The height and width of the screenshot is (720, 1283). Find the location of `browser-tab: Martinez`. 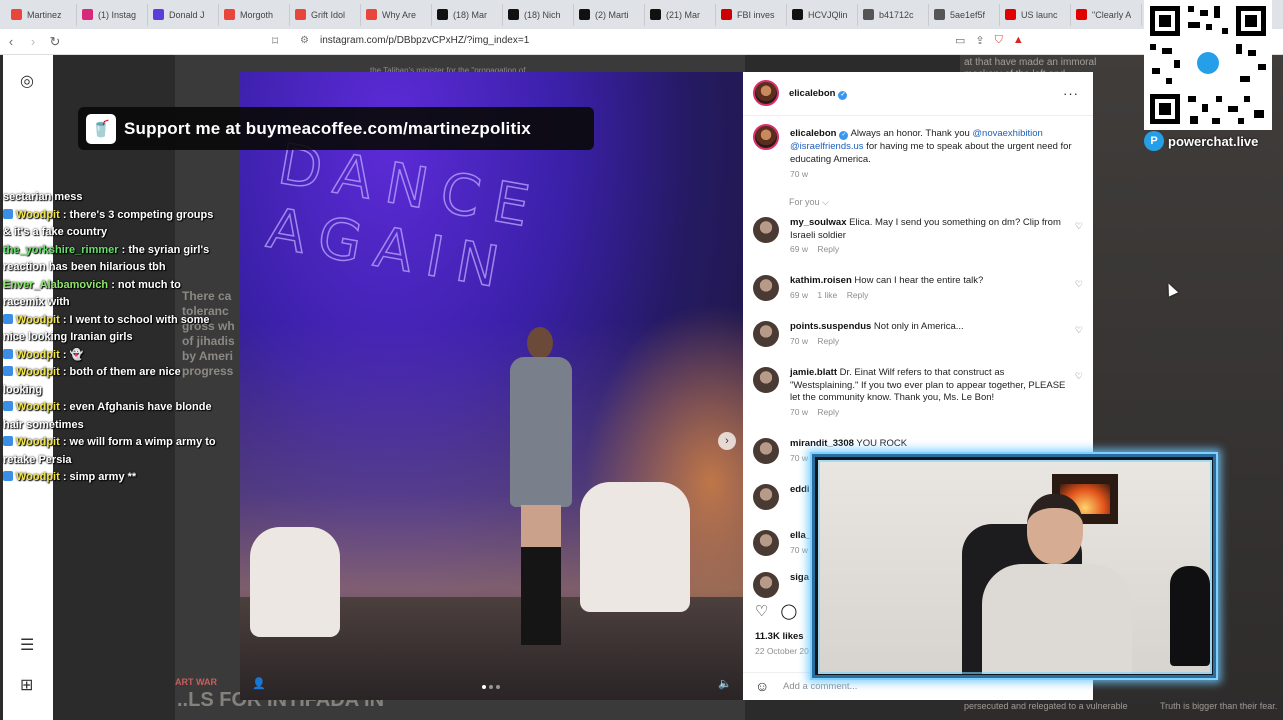

browser-tab: Martinez is located at coordinates (41, 14).